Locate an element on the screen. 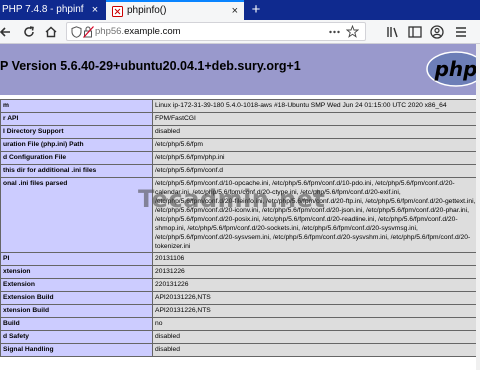 The image size is (480, 370). table-row: I Directory Support disabled is located at coordinates (240, 132).